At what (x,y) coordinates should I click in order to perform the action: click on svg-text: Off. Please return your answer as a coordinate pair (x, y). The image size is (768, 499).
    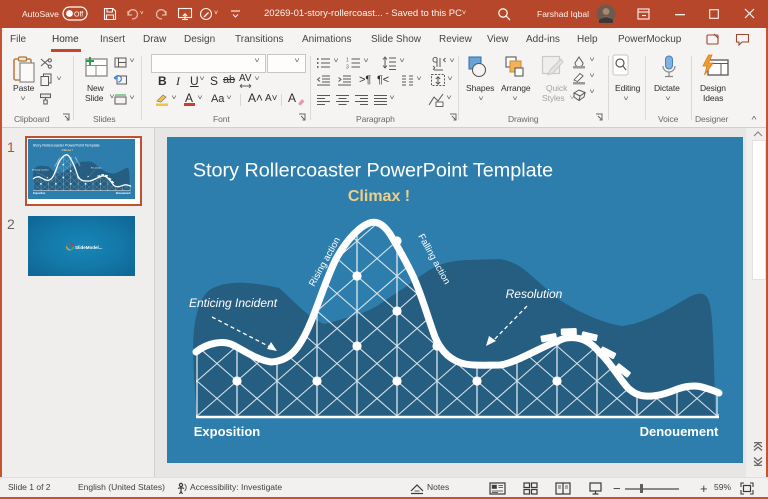
    Looking at the image, I should click on (78, 15).